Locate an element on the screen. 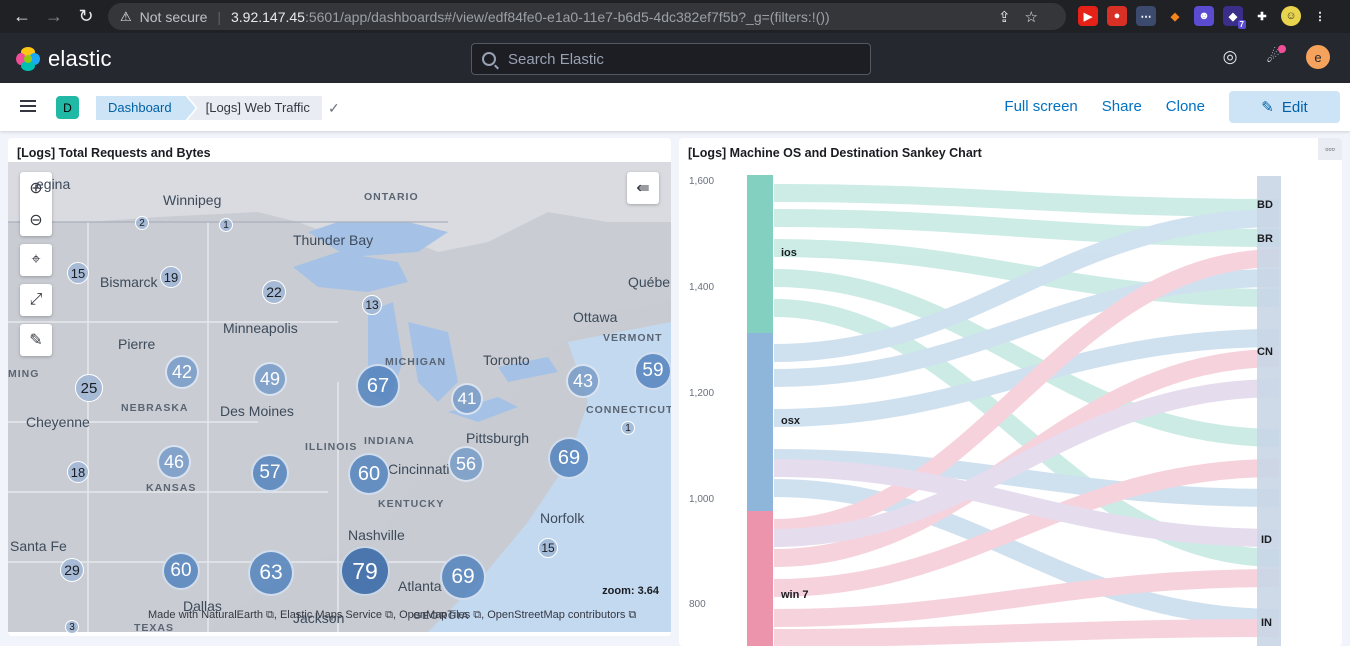 This screenshot has width=1350, height=646. tools-control: ✎ is located at coordinates (36, 340).